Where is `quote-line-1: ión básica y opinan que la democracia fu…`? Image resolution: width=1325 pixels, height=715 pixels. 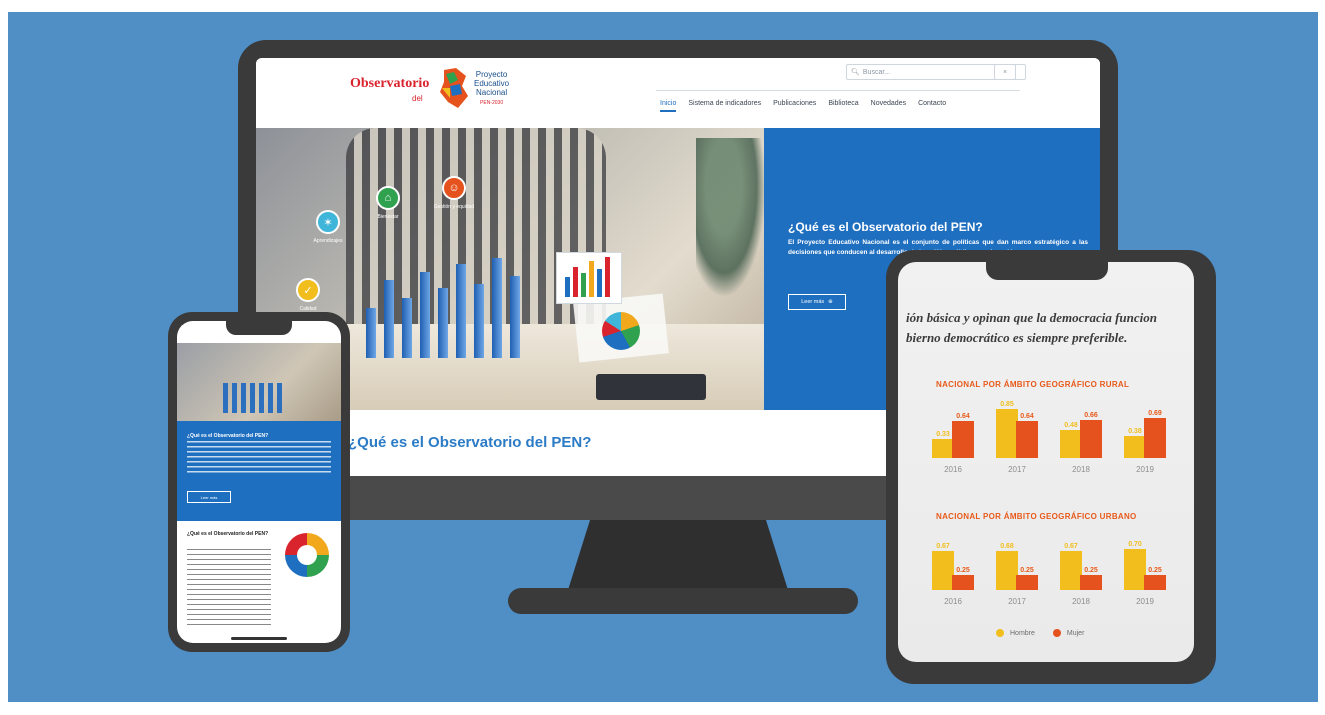
quote-line-1: ión básica y opinan que la democracia fu… is located at coordinates (1031, 317).